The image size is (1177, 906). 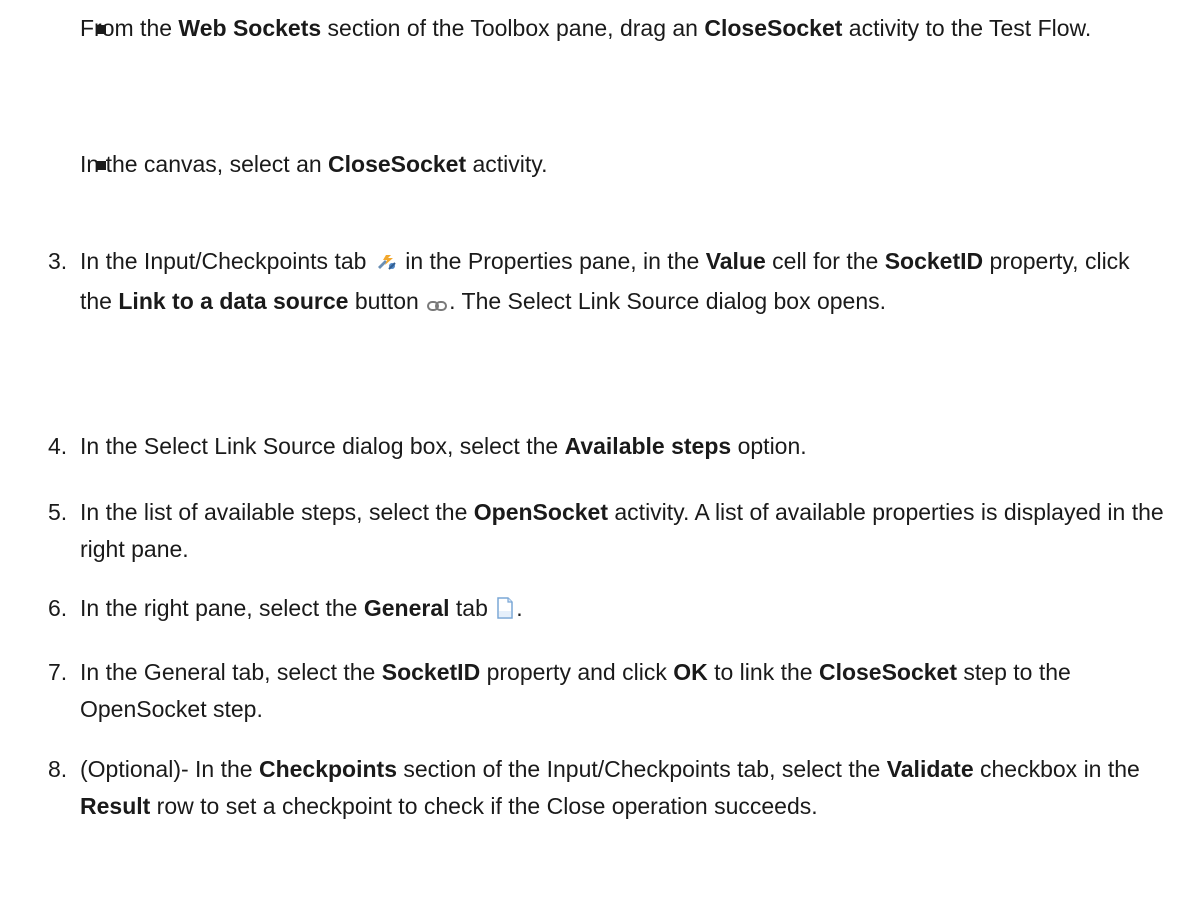 What do you see at coordinates (540, 512) in the screenshot?
I see `bold-run: OpenSocket` at bounding box center [540, 512].